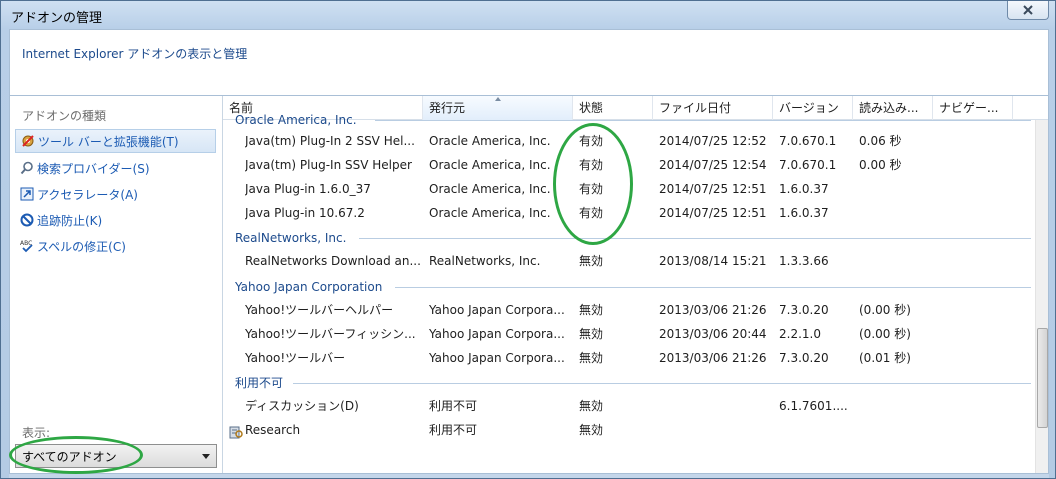 The image size is (1056, 479). What do you see at coordinates (302, 406) in the screenshot?
I see `addon-name: ディスカッション(D)` at bounding box center [302, 406].